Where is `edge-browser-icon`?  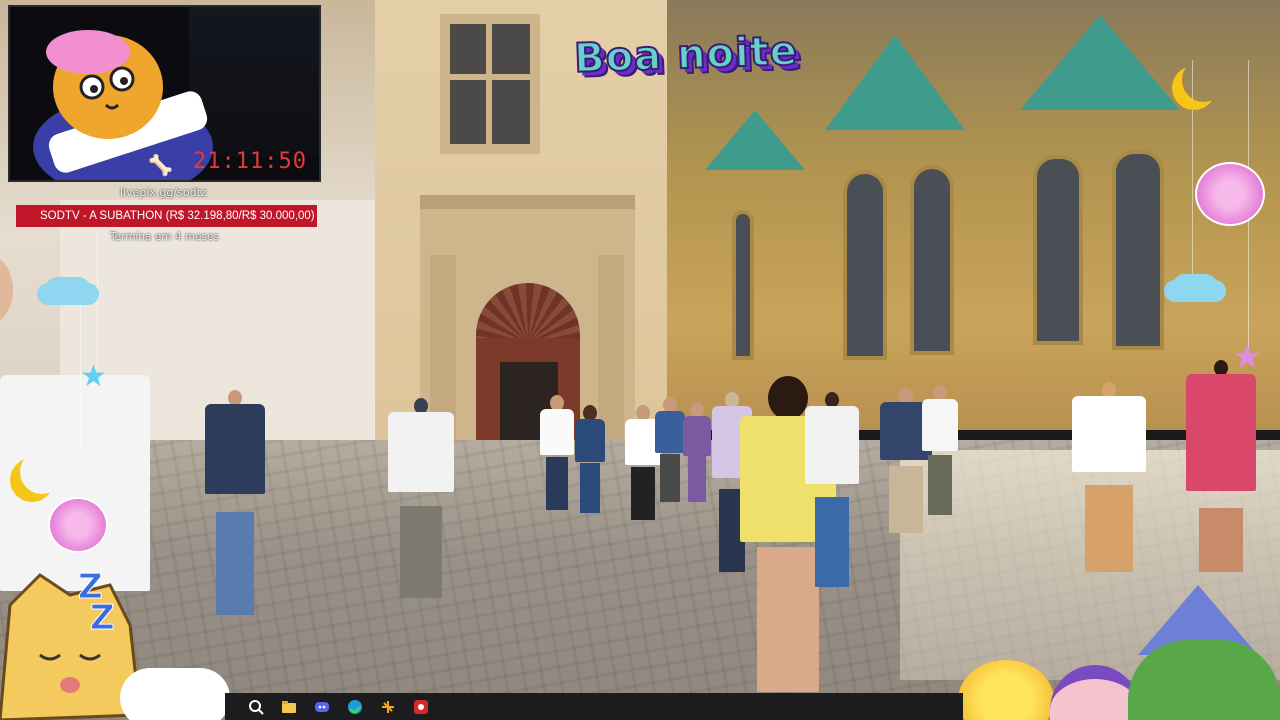 edge-browser-icon is located at coordinates (355, 707).